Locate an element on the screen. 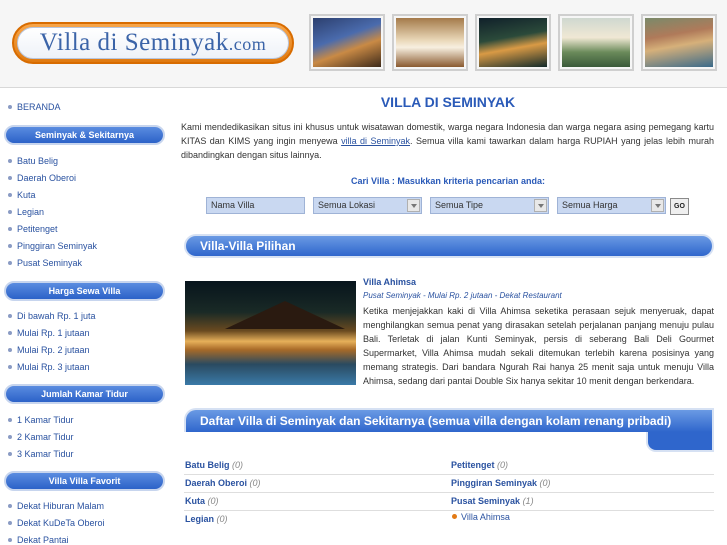  logo-inner: Villa di Seminyak.com is located at coordinates (153, 43).